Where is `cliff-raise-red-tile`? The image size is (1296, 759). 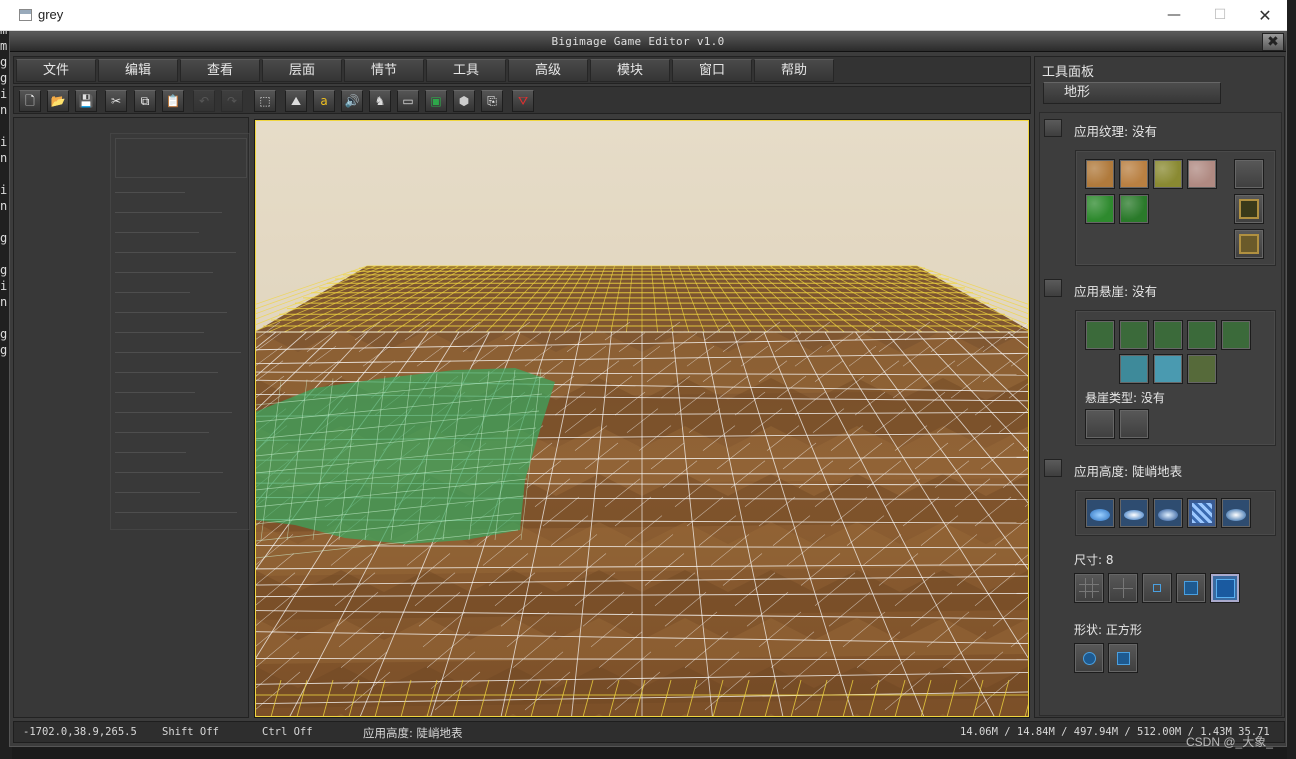
cliff-raise-red-tile is located at coordinates (1100, 335).